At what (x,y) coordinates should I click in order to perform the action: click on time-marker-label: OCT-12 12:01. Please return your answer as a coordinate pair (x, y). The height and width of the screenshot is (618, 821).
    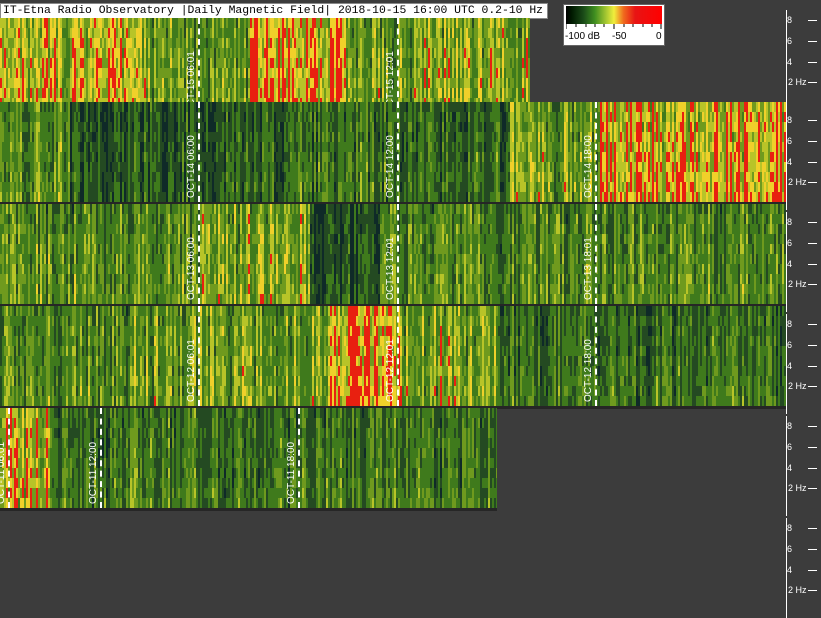
    Looking at the image, I should click on (390, 370).